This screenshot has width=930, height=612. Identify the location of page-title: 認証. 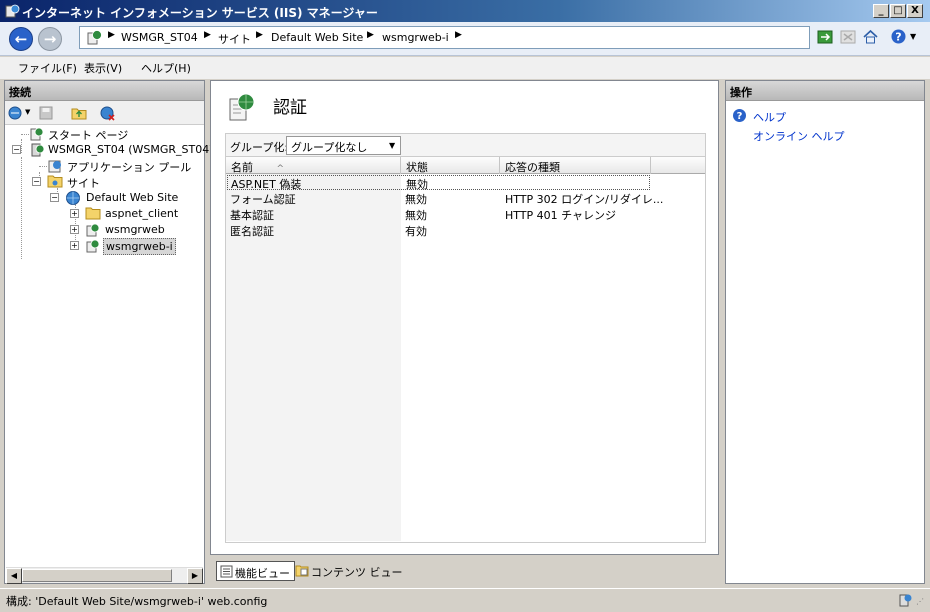
(290, 108).